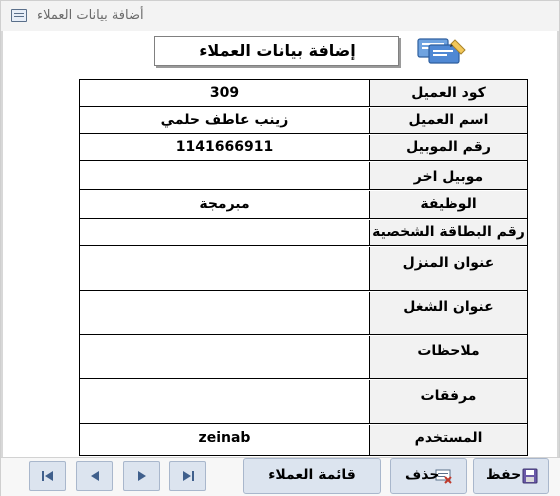  What do you see at coordinates (225, 93) in the screenshot?
I see `customer-code-field: 309` at bounding box center [225, 93].